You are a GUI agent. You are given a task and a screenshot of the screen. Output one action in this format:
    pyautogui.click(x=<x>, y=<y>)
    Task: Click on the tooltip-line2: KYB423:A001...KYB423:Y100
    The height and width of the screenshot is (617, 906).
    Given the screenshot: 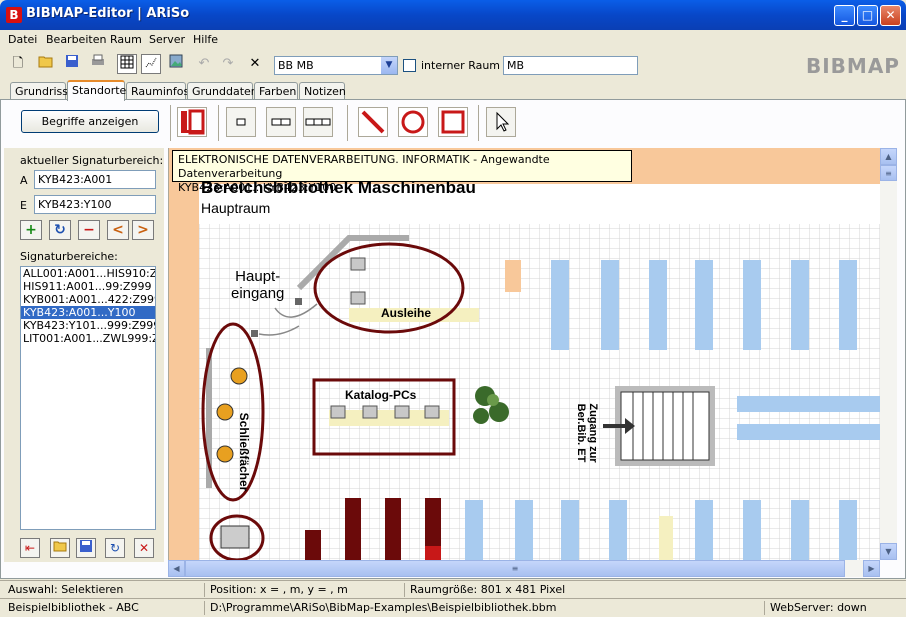 What is the action you would take?
    pyautogui.click(x=257, y=187)
    